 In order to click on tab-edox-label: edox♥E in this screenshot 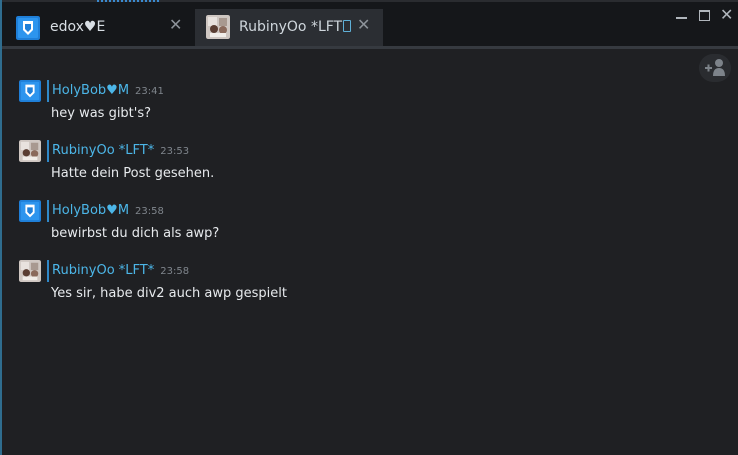, I will do `click(78, 27)`.